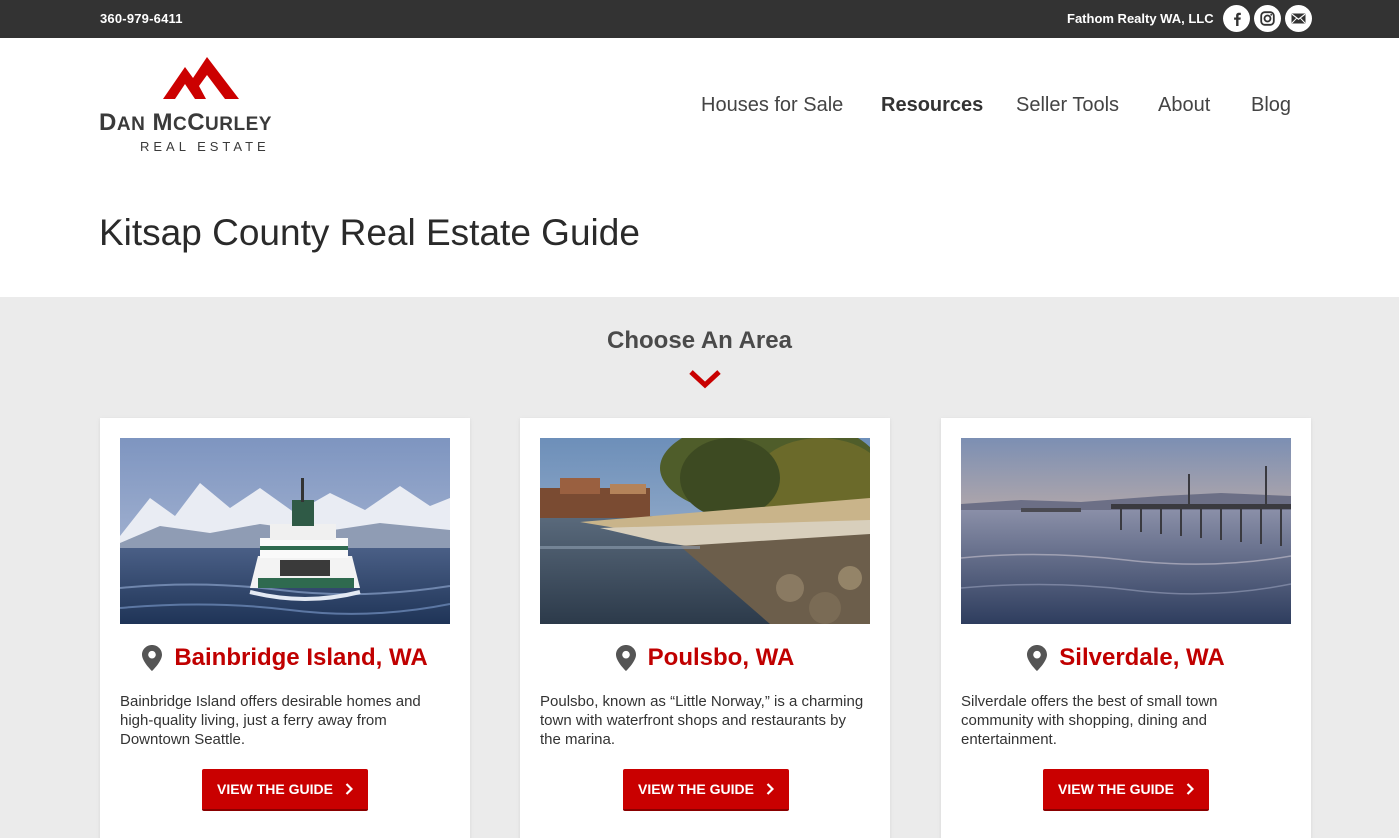 The image size is (1399, 838). What do you see at coordinates (1271, 105) in the screenshot?
I see `nav-blog: Blog` at bounding box center [1271, 105].